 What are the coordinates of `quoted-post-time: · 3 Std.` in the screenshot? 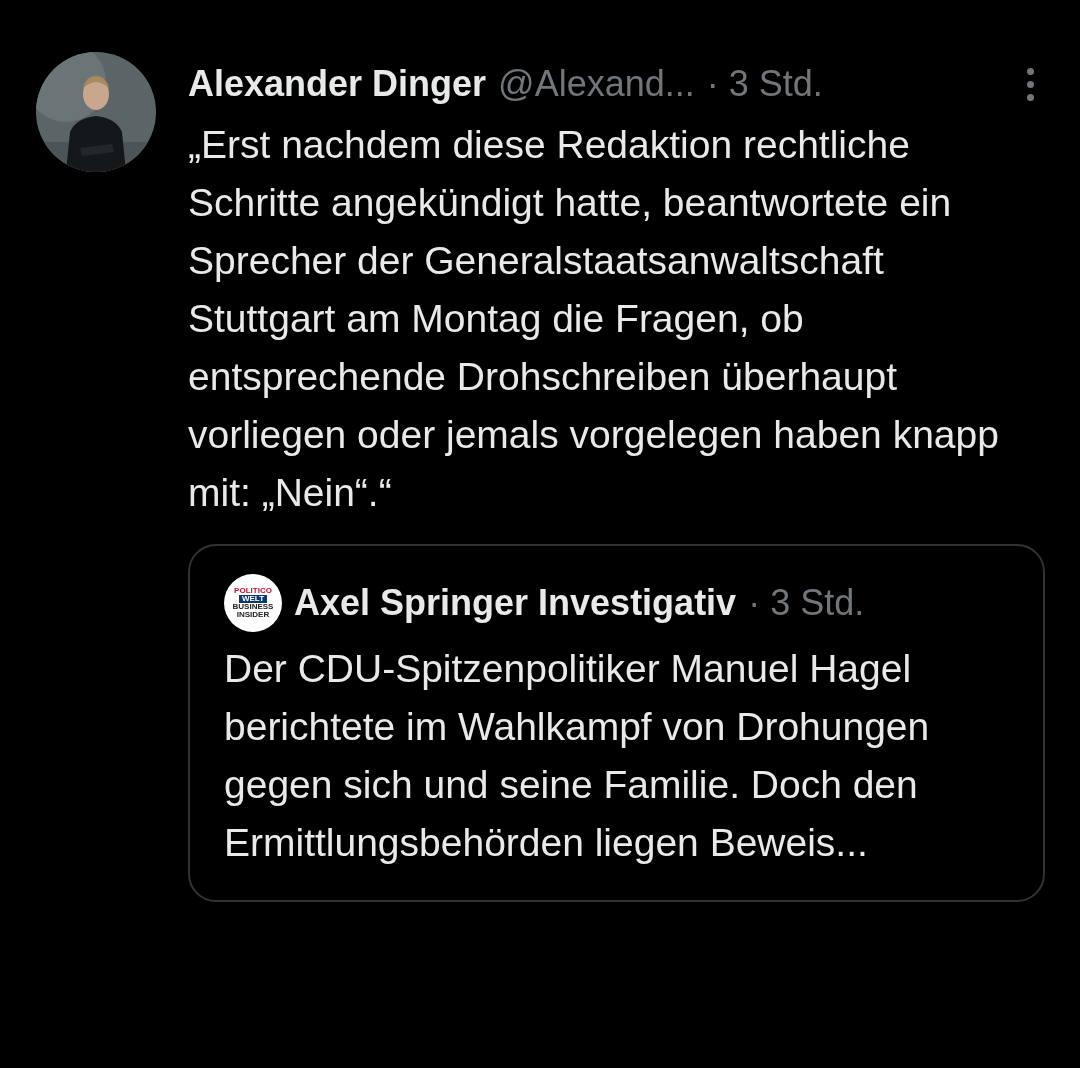 It's located at (806, 603).